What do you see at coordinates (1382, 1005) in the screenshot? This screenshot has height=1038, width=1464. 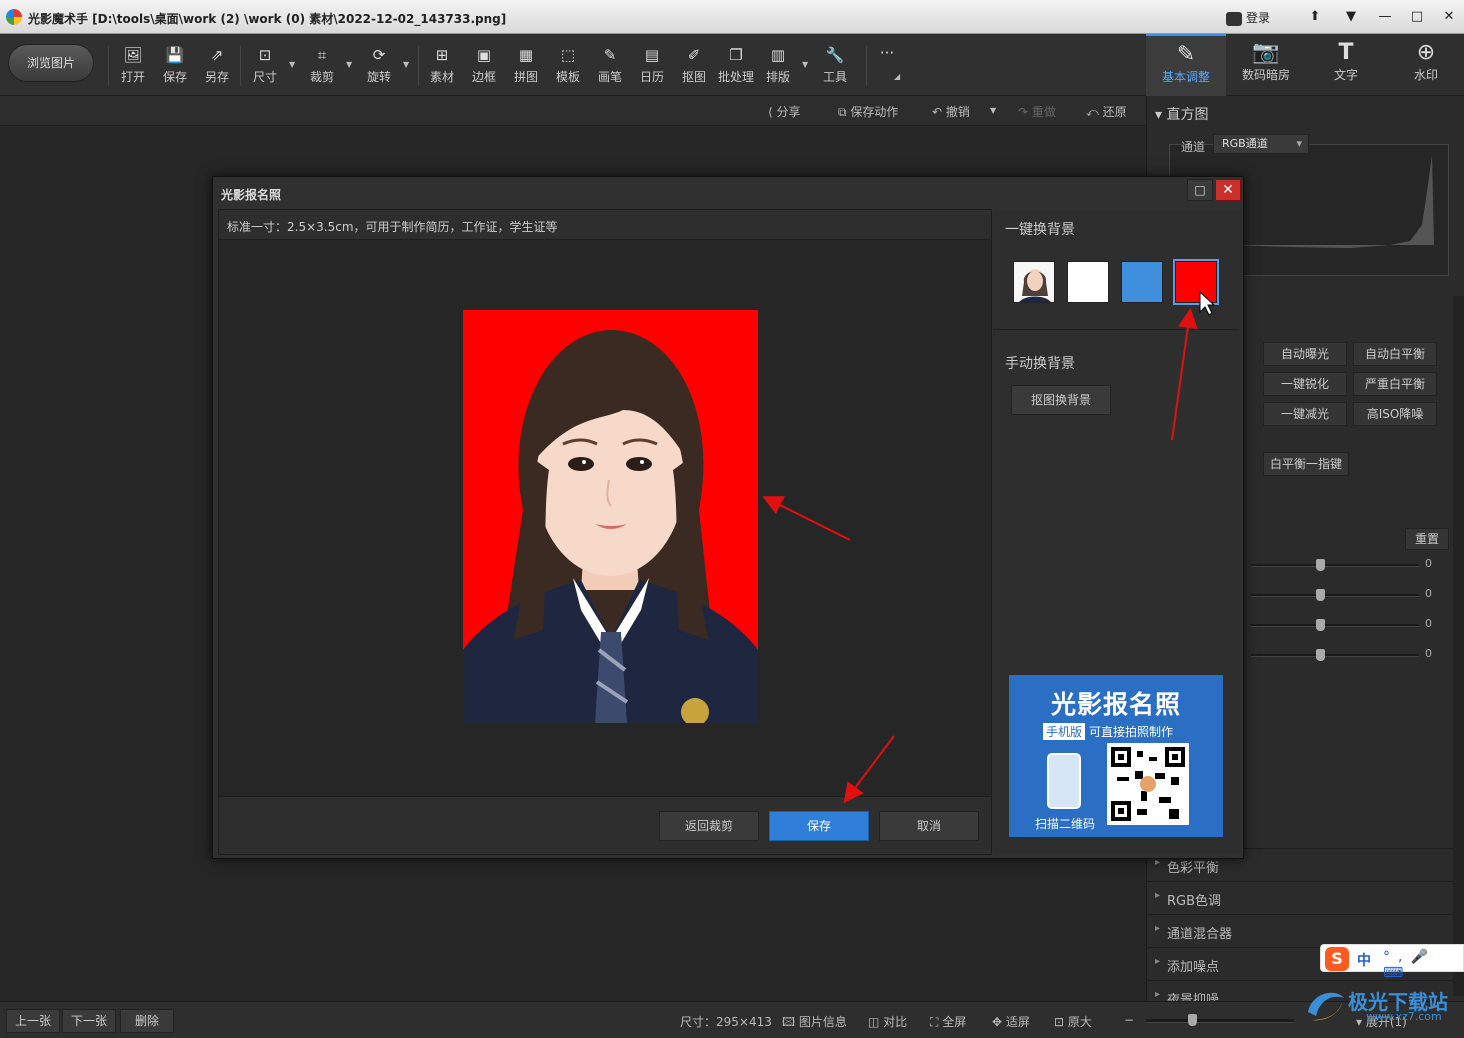 I see `site-watermark: 极光下载站 www.xz7.com` at bounding box center [1382, 1005].